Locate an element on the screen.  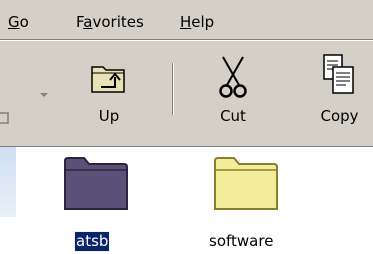
copy-button: Copy is located at coordinates (339, 93).